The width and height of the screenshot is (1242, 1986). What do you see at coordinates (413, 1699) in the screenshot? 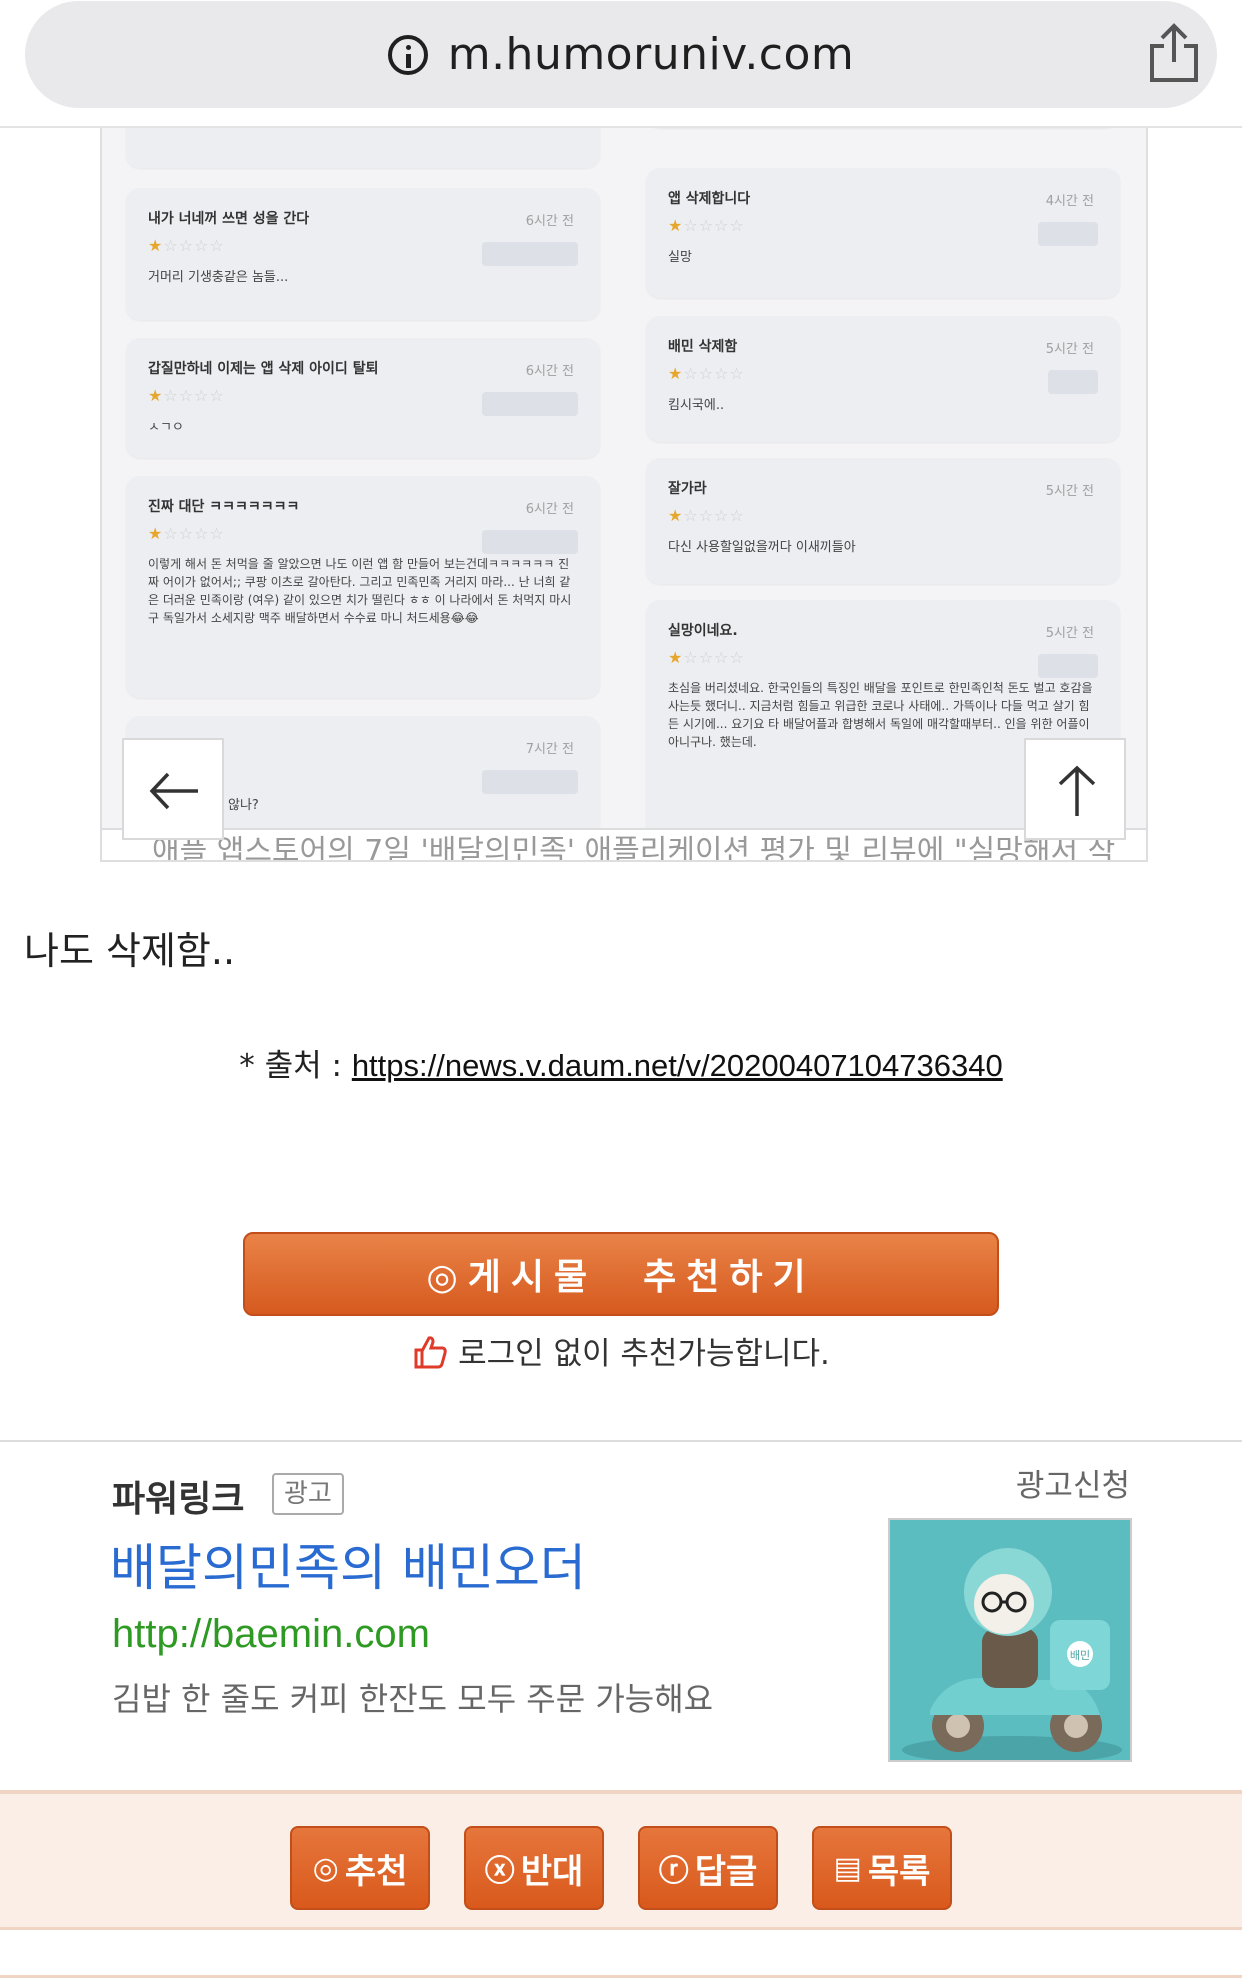
I see `ad-description: 김밥 한 줄도 커피 한잔도 모두 주문 가능해요` at bounding box center [413, 1699].